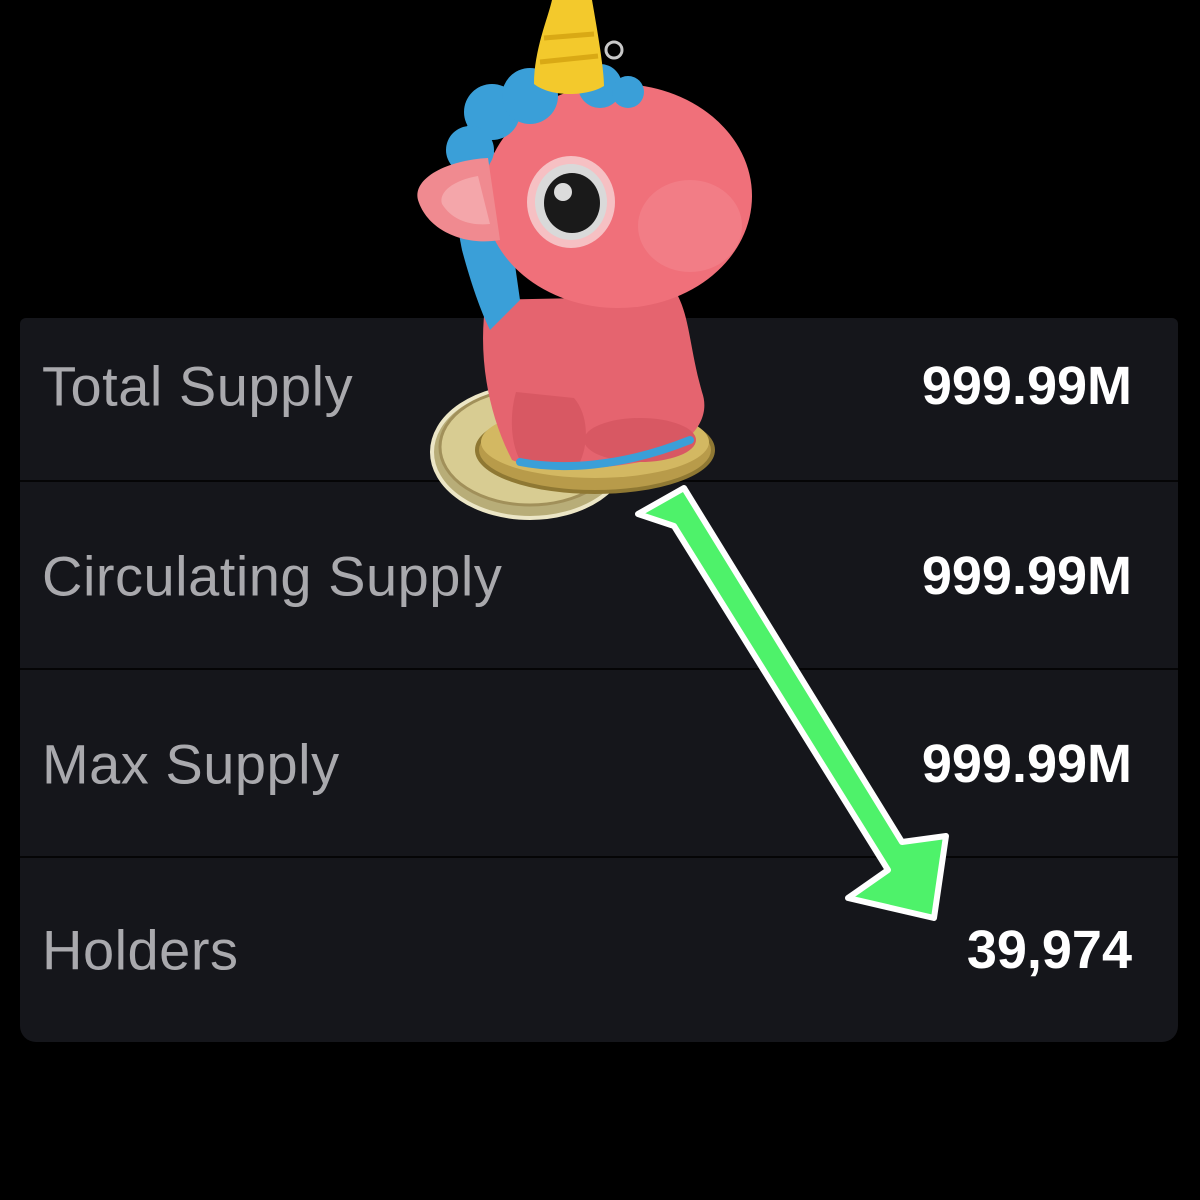 The image size is (1200, 1200). I want to click on stat-row-total-supply: Total Supply 999.99M, so click(599, 399).